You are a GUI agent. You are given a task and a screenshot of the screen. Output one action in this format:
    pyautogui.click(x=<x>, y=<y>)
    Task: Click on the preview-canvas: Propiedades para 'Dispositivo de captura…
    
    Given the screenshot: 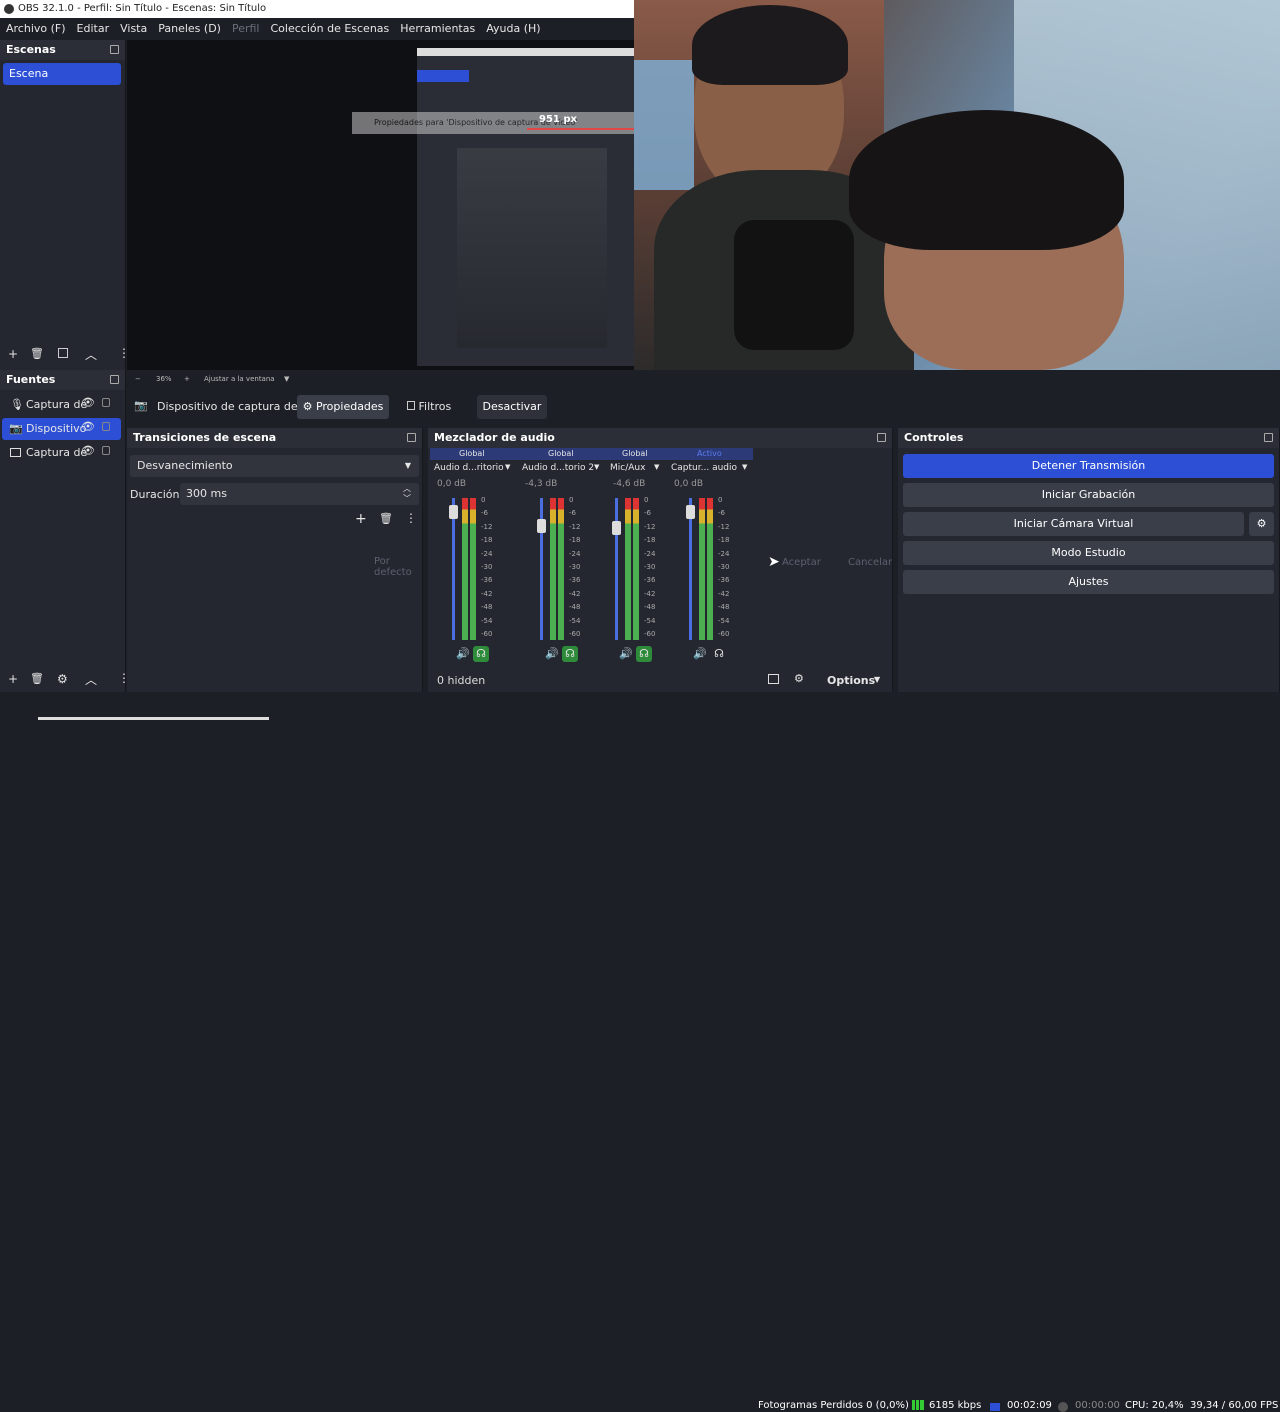 What is the action you would take?
    pyautogui.click(x=380, y=205)
    